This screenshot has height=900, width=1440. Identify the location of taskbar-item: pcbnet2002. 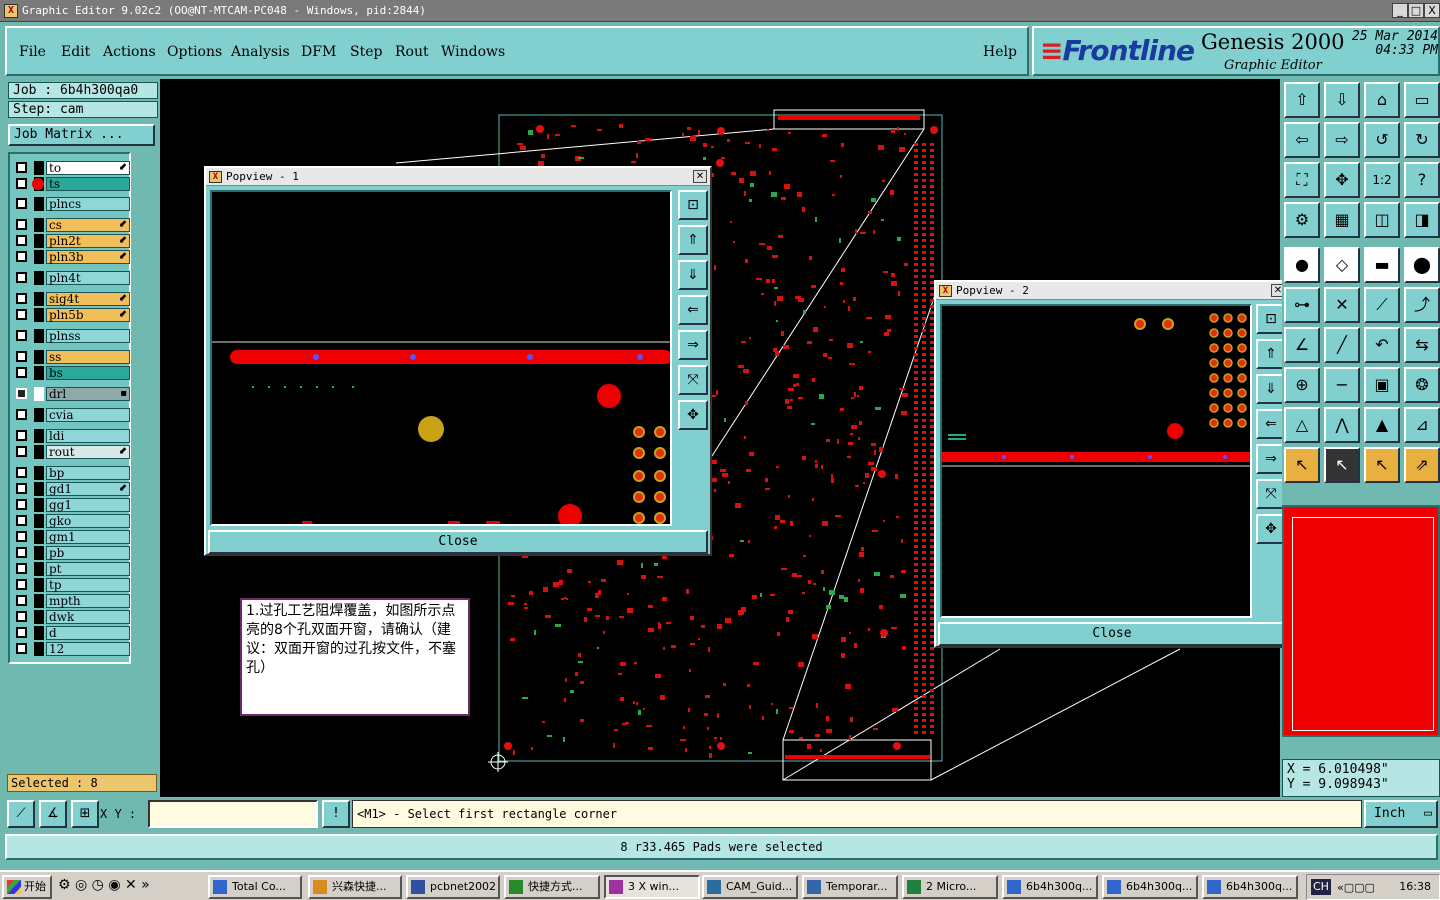
(453, 887).